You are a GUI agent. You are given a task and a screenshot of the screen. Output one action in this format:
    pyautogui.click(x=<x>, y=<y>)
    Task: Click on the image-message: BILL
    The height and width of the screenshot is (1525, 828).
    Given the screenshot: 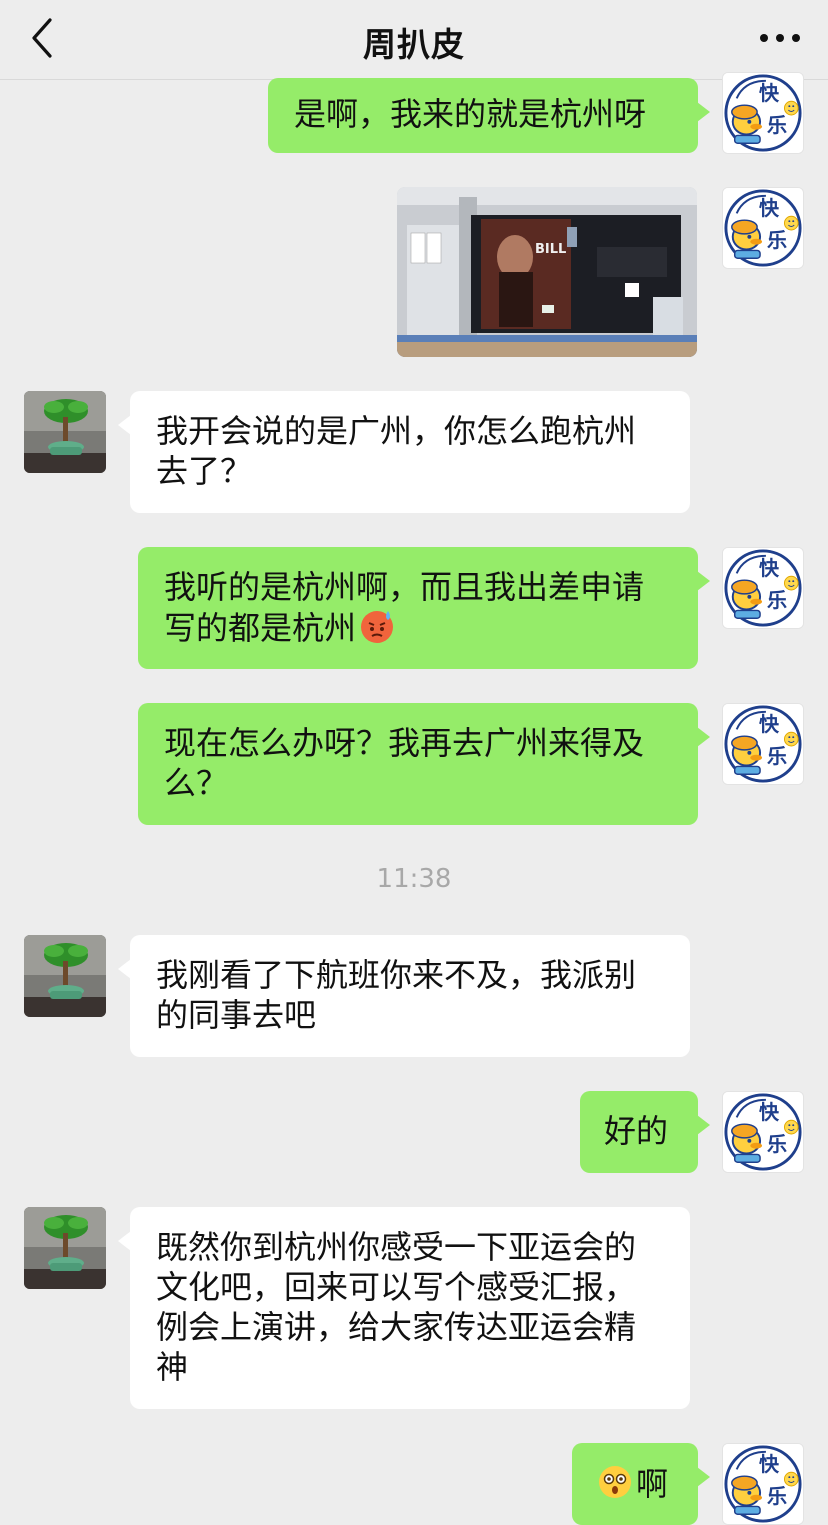 What is the action you would take?
    pyautogui.click(x=547, y=272)
    